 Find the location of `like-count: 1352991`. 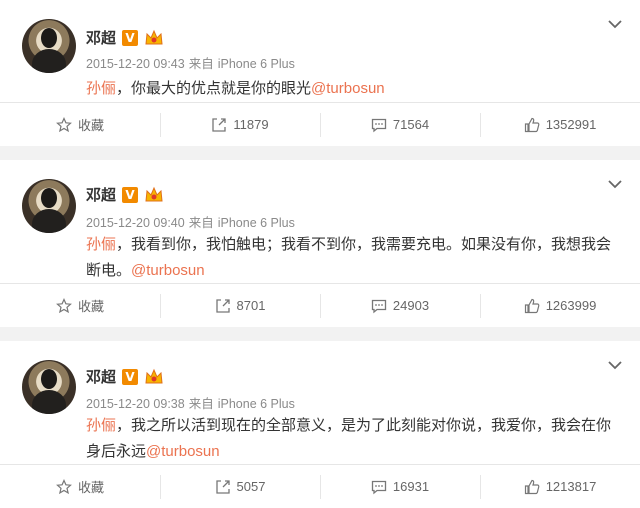

like-count: 1352991 is located at coordinates (571, 124).